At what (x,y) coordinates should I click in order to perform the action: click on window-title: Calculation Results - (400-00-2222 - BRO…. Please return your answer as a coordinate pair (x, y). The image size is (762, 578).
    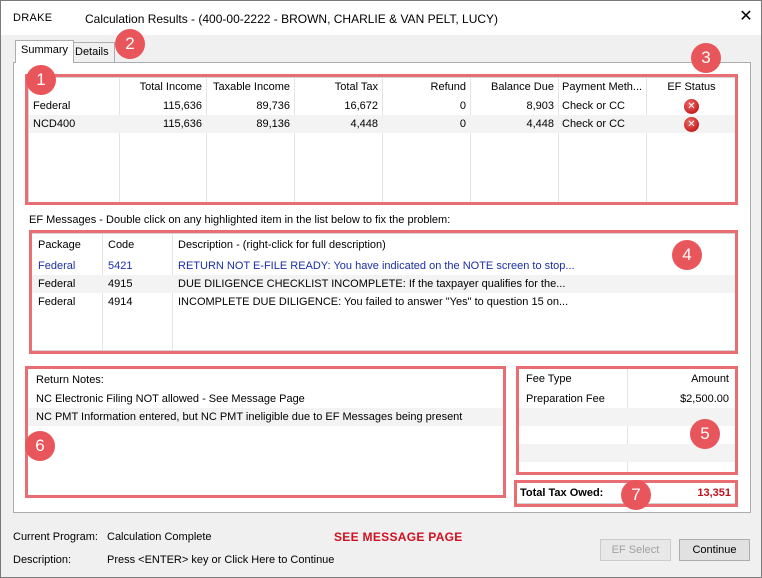
    Looking at the image, I should click on (292, 19).